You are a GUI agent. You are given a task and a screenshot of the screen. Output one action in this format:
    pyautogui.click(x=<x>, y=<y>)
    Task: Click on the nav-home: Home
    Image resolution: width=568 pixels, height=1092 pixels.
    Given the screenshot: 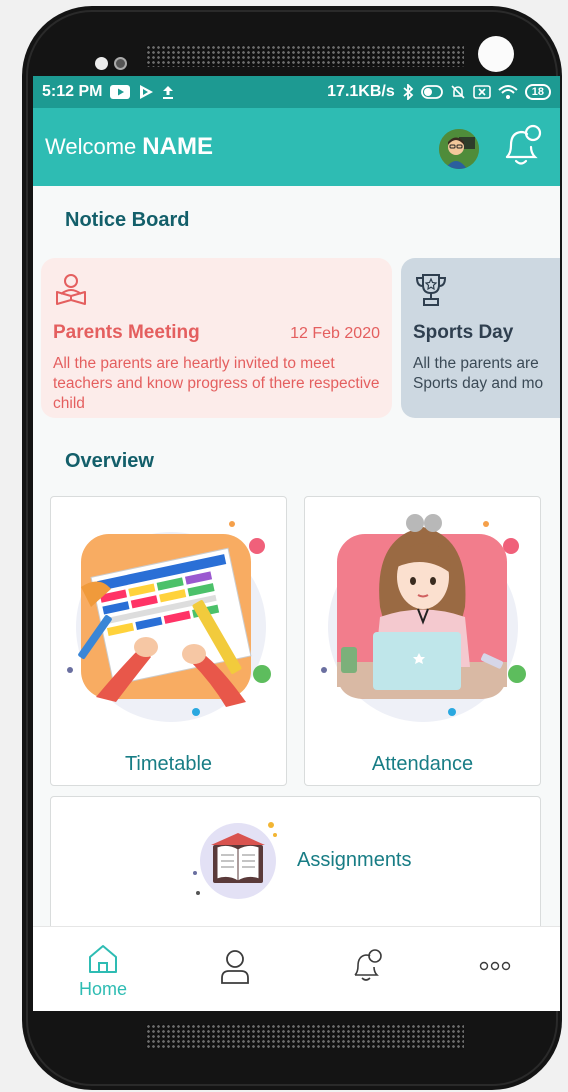 What is the action you would take?
    pyautogui.click(x=103, y=971)
    